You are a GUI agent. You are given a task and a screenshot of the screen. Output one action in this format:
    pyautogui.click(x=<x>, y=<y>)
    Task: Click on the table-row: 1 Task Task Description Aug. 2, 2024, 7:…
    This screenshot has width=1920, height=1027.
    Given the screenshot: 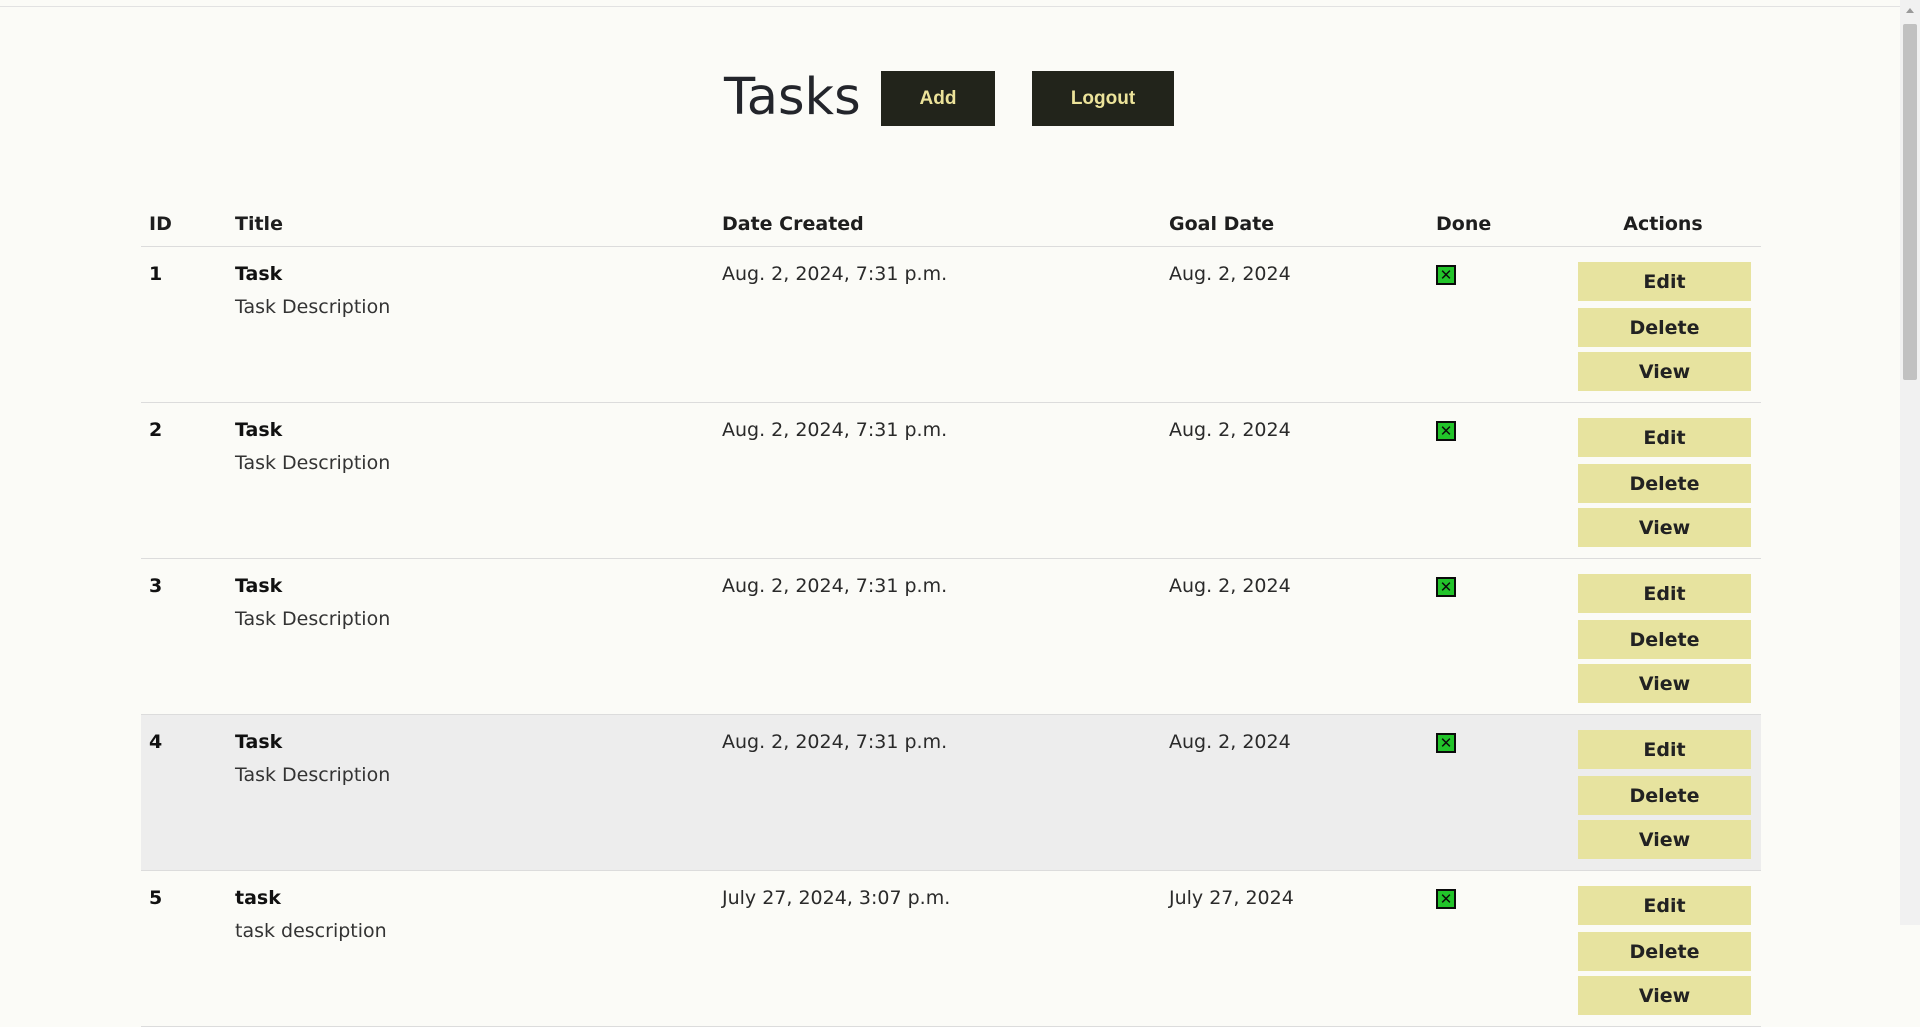 What is the action you would take?
    pyautogui.click(x=951, y=324)
    